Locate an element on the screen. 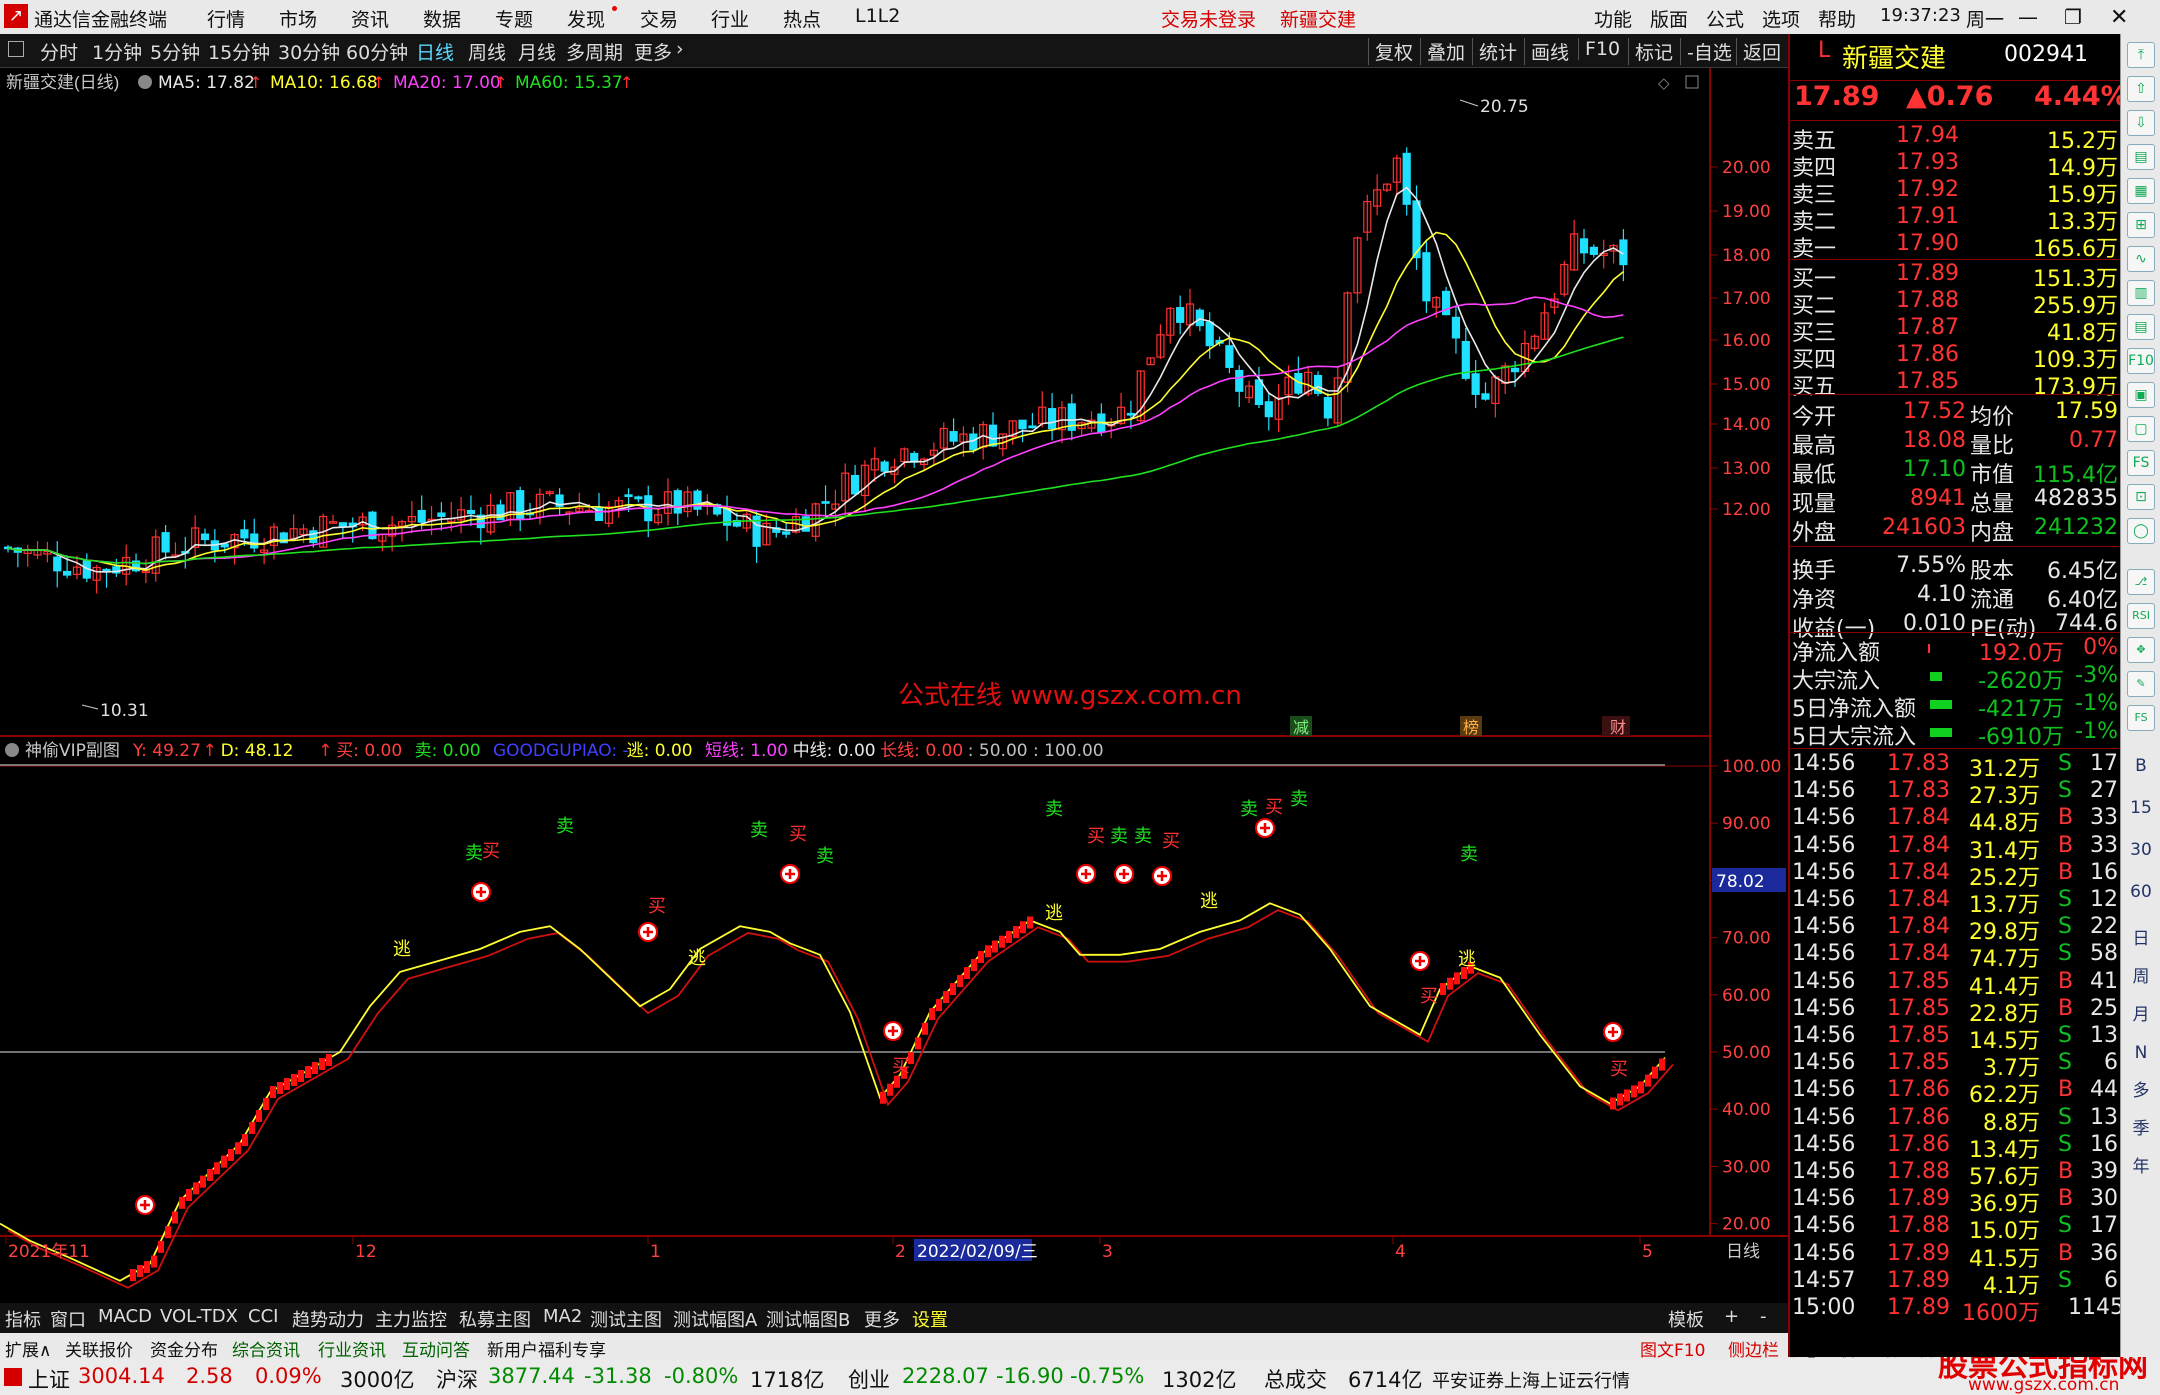 The height and width of the screenshot is (1395, 2160). side-tool-icon: ✥ is located at coordinates (2141, 650).